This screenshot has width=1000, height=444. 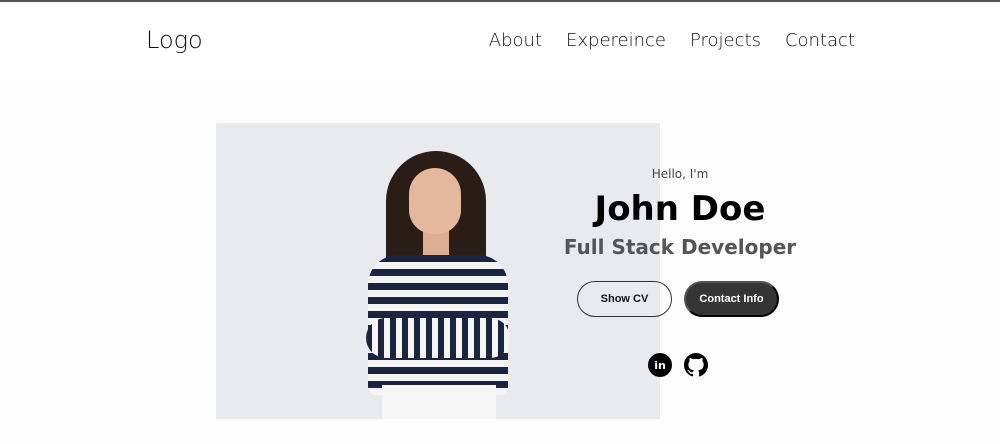 What do you see at coordinates (696, 365) in the screenshot?
I see `github-icon` at bounding box center [696, 365].